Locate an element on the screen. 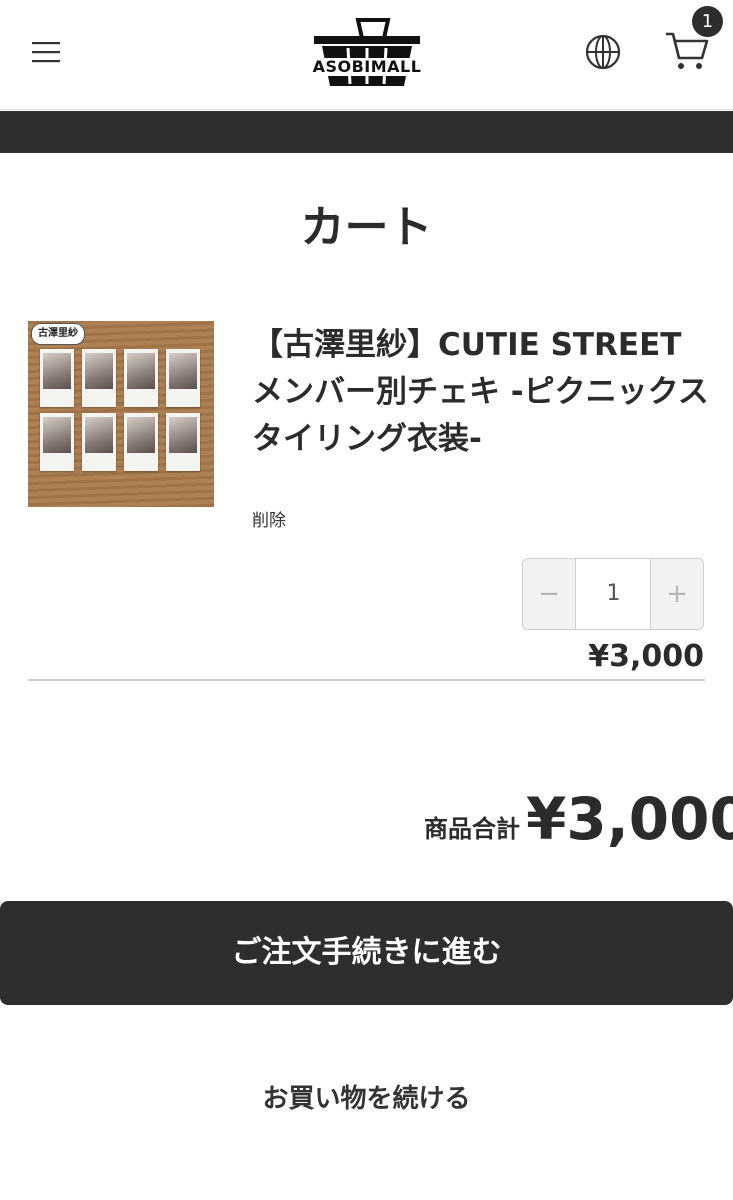 The height and width of the screenshot is (1200, 733). line-item-price: ¥3,000 is located at coordinates (646, 656).